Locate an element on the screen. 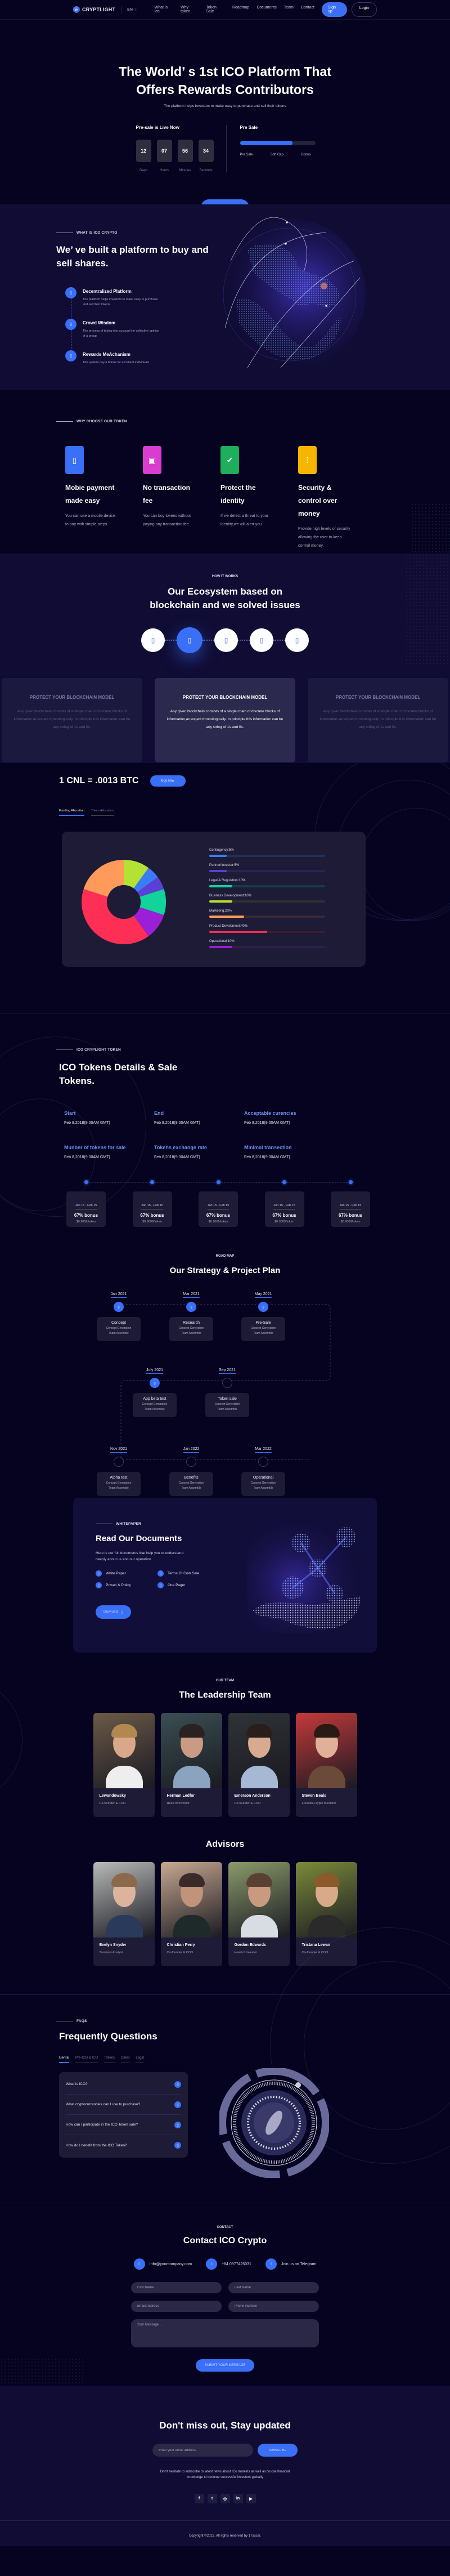  countdown-value: 34 is located at coordinates (206, 151).